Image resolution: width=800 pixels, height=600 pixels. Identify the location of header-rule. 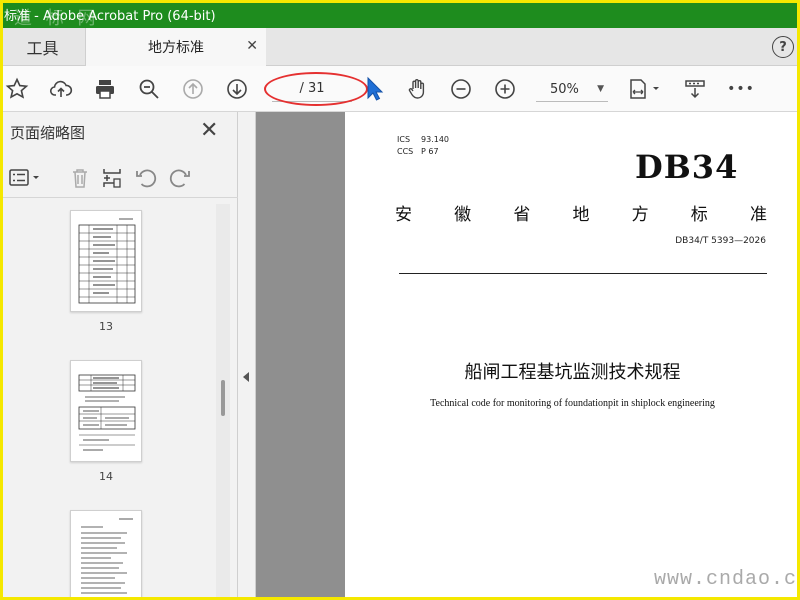
(583, 273).